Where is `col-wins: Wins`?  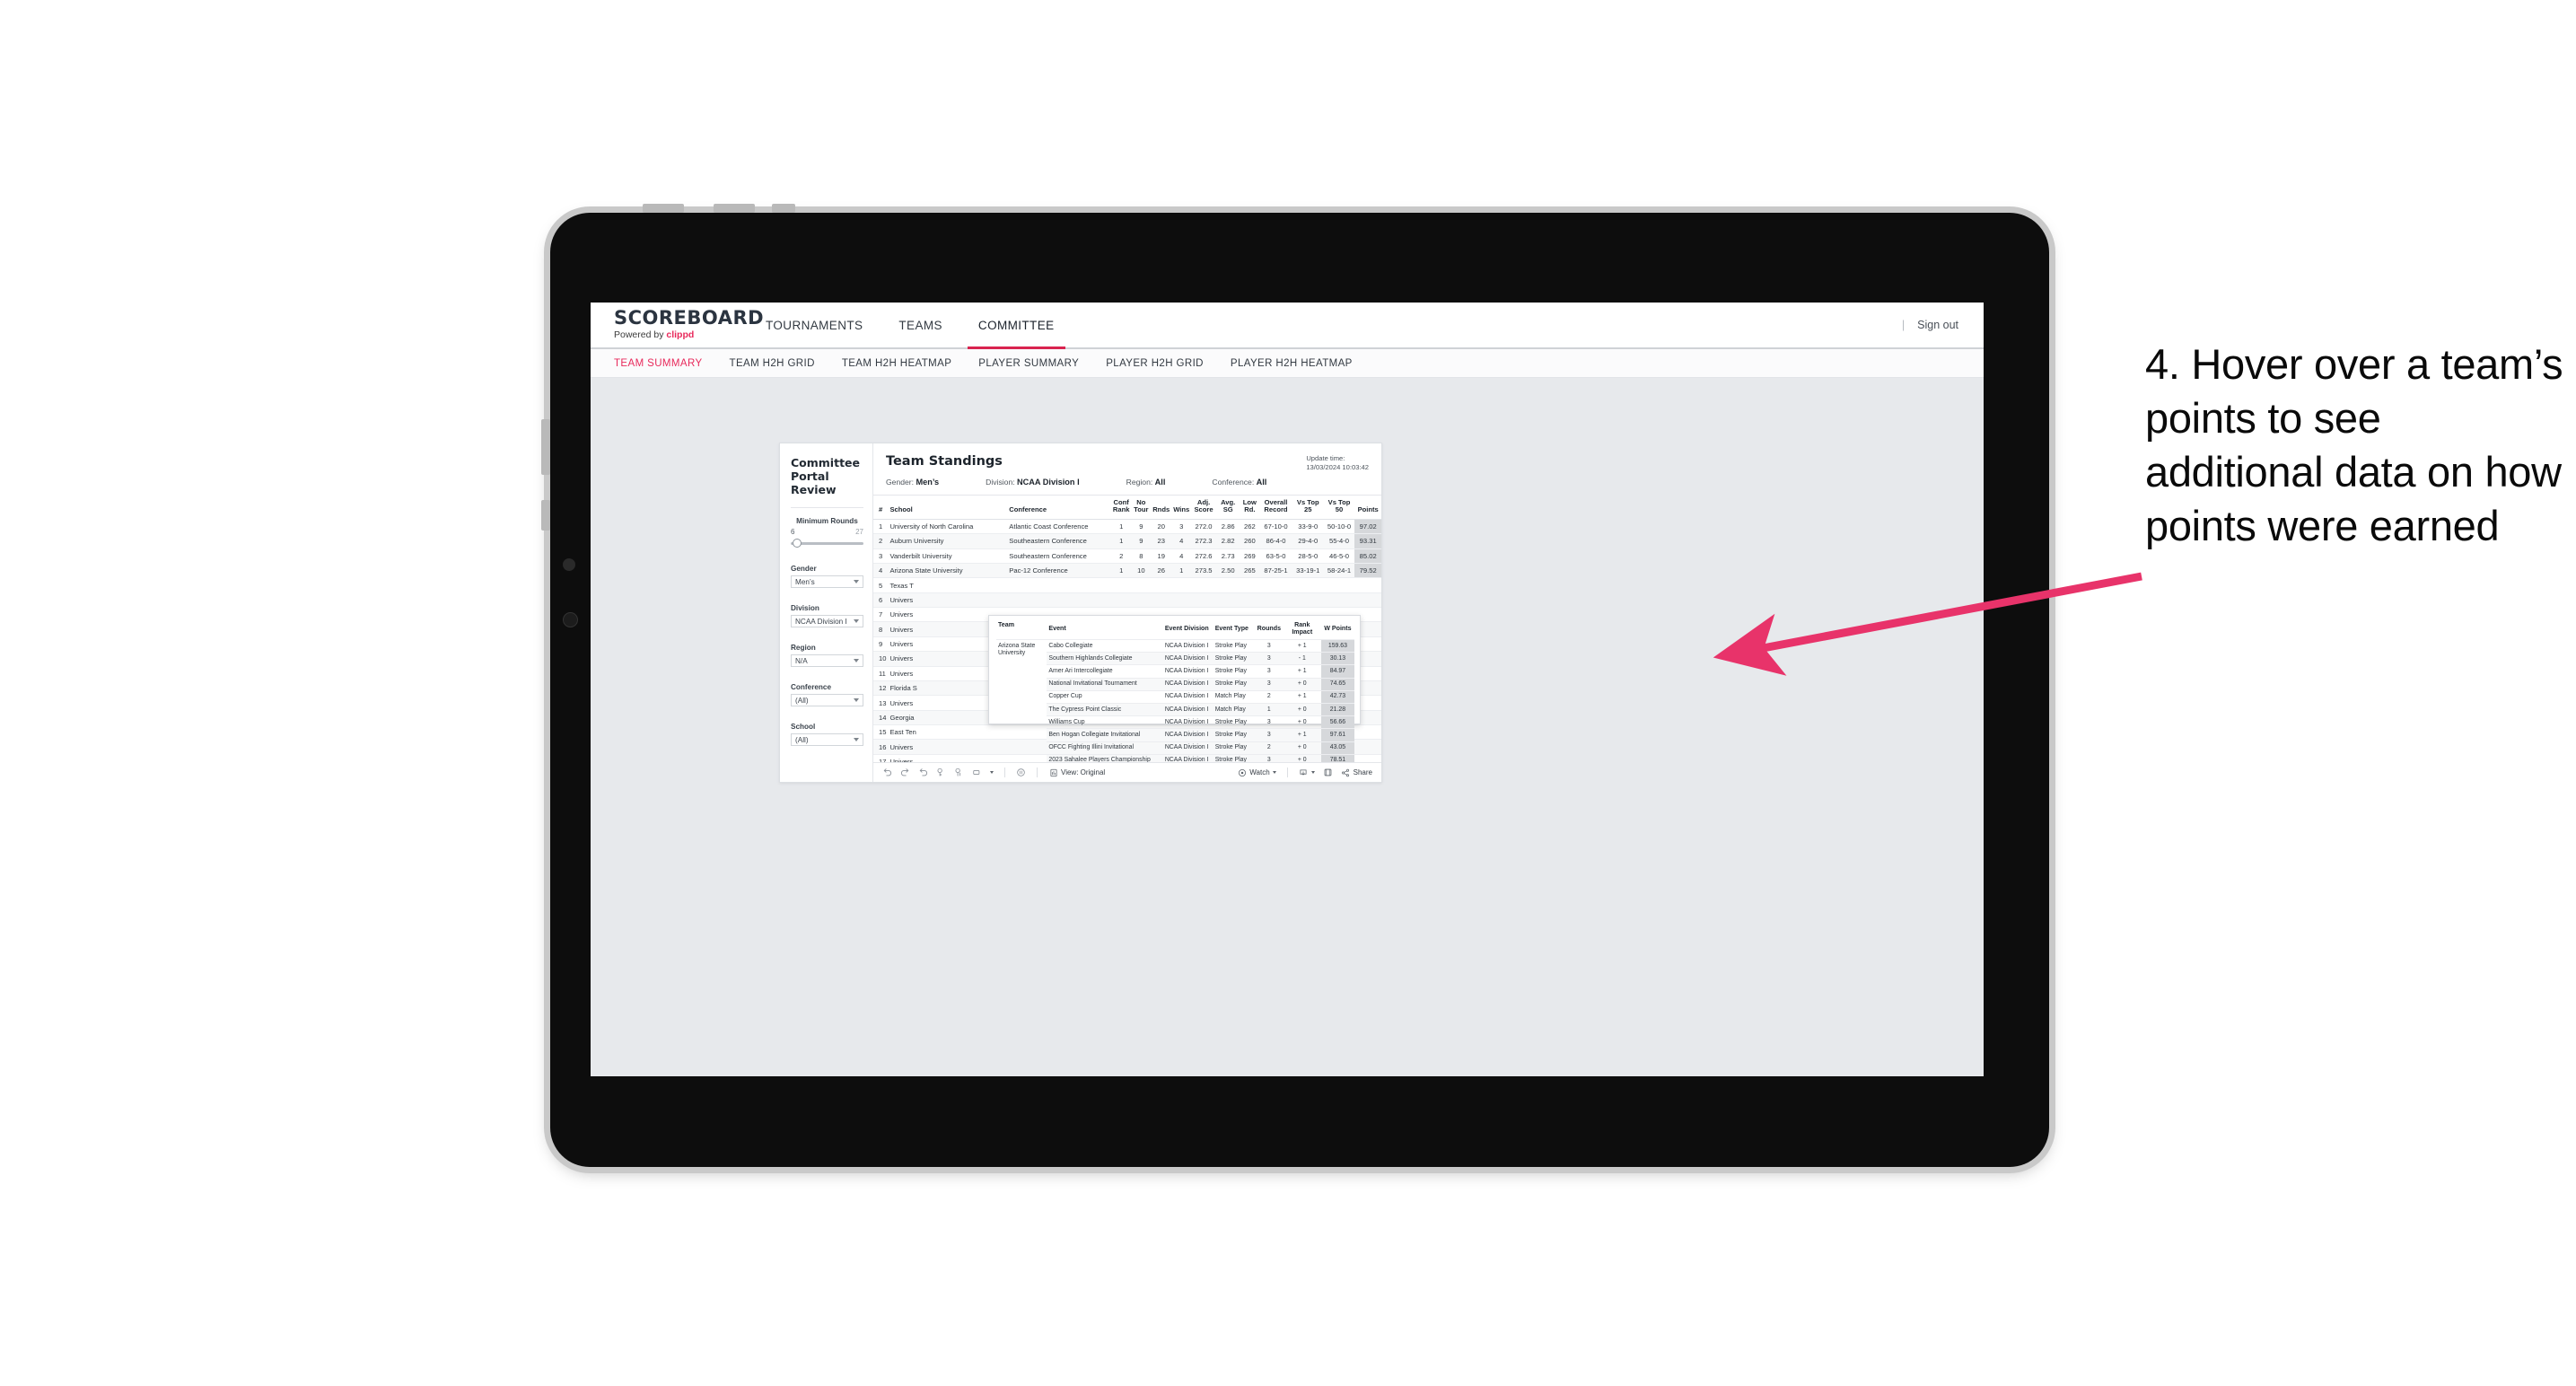
col-wins: Wins is located at coordinates (1181, 508).